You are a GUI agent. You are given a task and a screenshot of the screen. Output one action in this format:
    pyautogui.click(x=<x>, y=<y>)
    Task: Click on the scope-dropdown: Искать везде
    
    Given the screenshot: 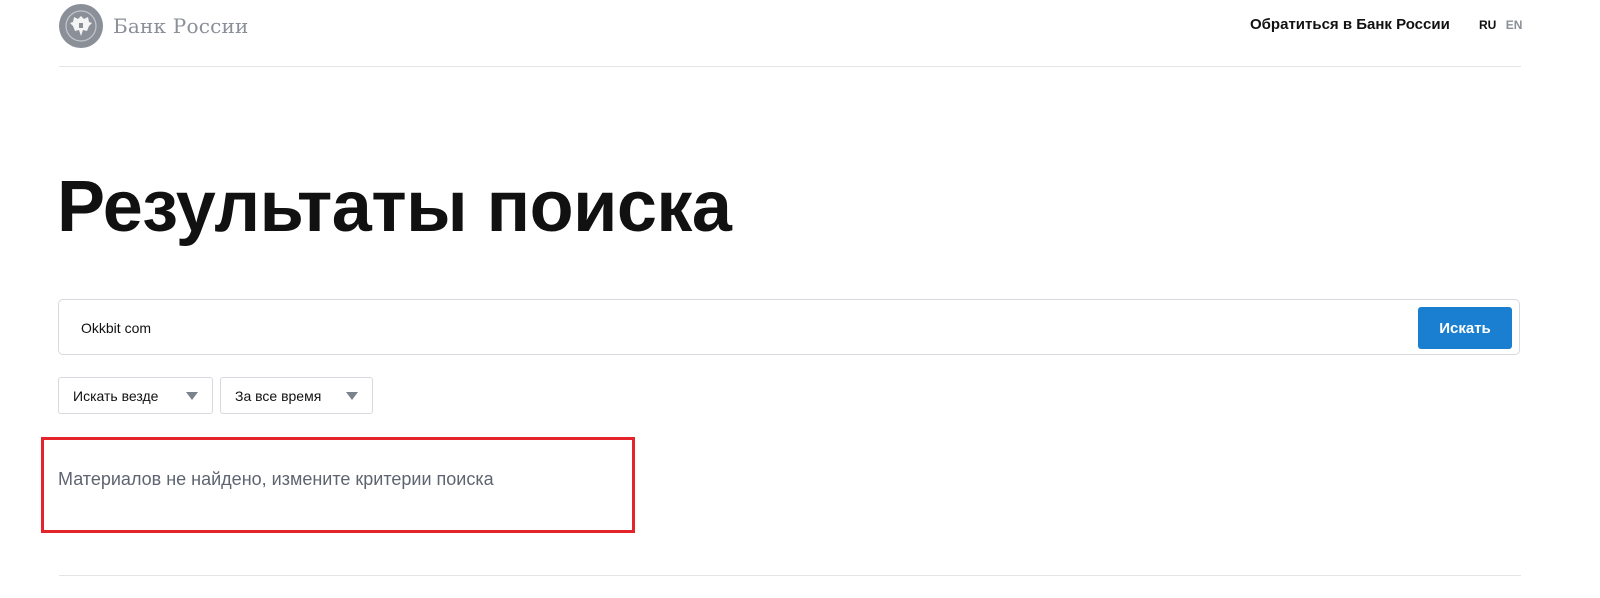 What is the action you would take?
    pyautogui.click(x=135, y=395)
    